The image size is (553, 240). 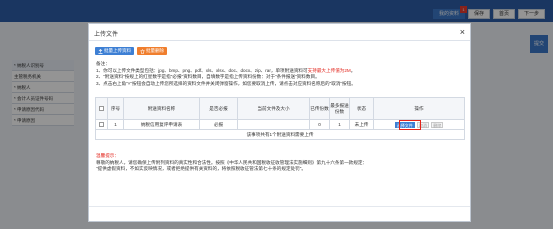 I want to click on row-uploaded: 0, so click(x=319, y=124).